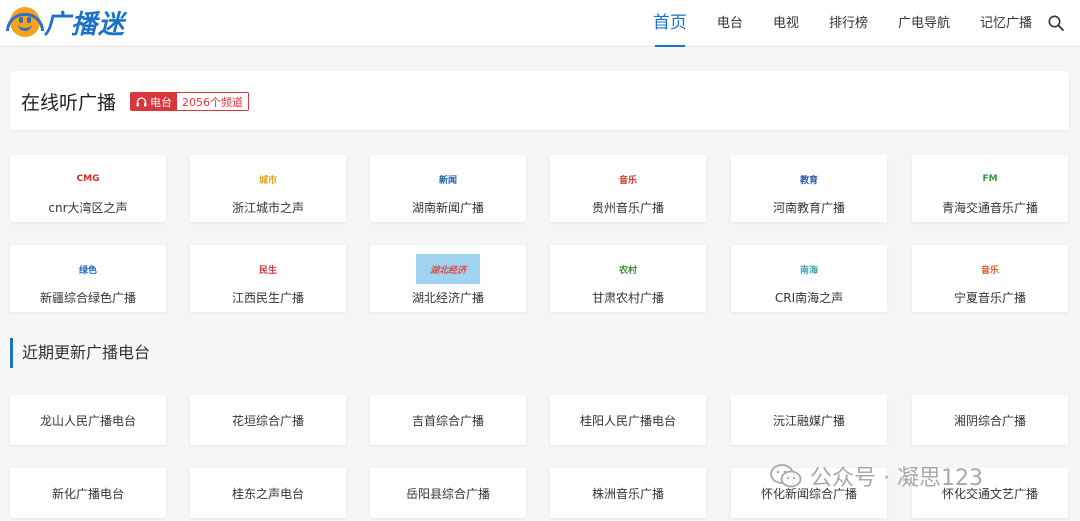 This screenshot has height=521, width=1080. I want to click on station-logo: CMG, so click(88, 179).